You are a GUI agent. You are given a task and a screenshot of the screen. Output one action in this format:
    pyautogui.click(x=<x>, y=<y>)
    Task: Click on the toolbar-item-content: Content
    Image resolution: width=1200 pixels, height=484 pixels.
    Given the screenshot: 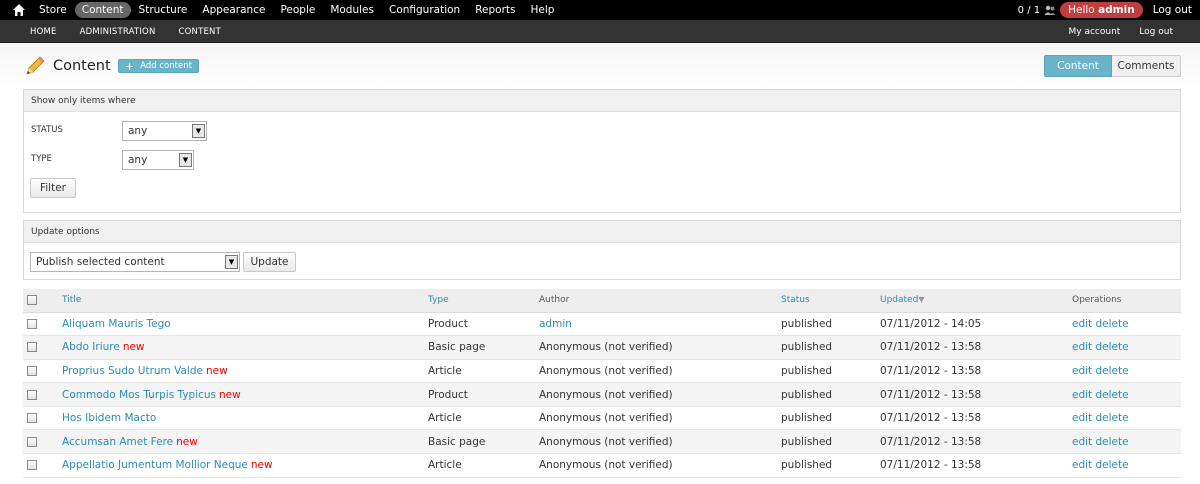 What is the action you would take?
    pyautogui.click(x=102, y=10)
    